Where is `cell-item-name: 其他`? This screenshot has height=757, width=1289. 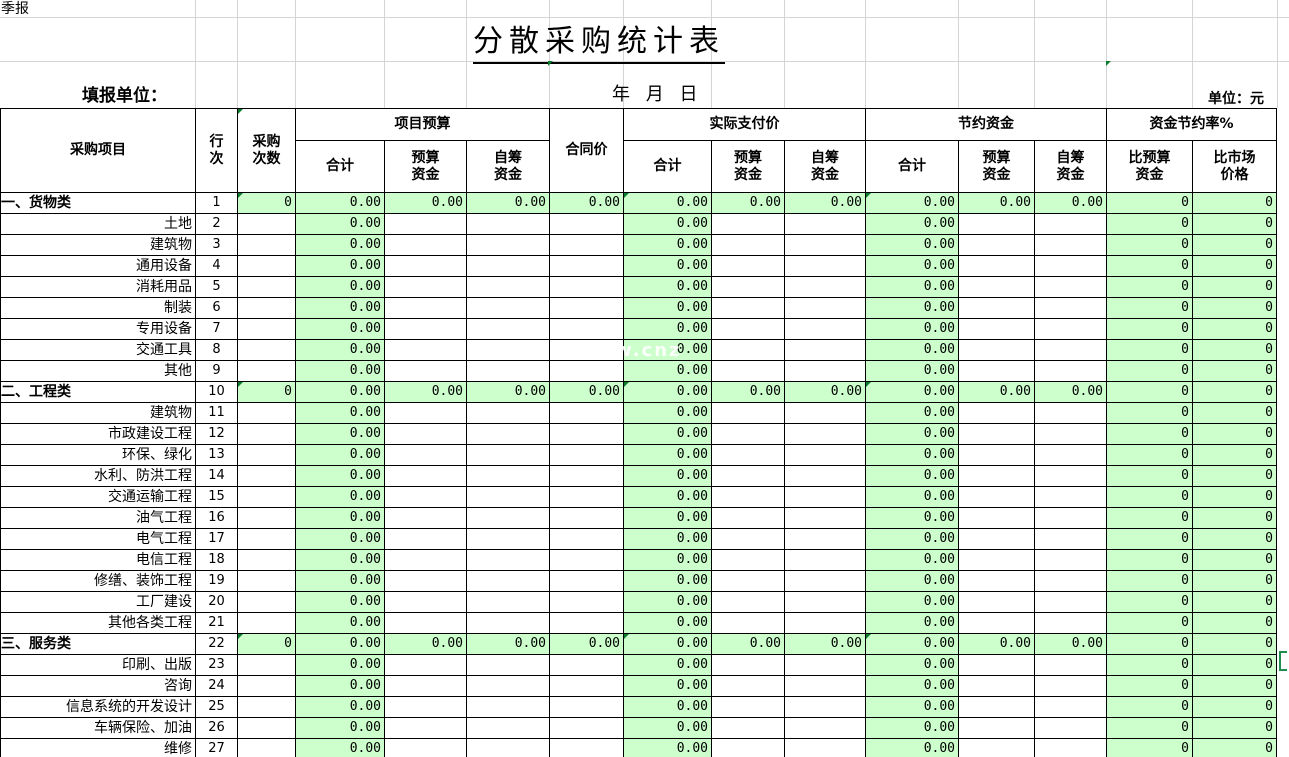
cell-item-name: 其他 is located at coordinates (98, 371).